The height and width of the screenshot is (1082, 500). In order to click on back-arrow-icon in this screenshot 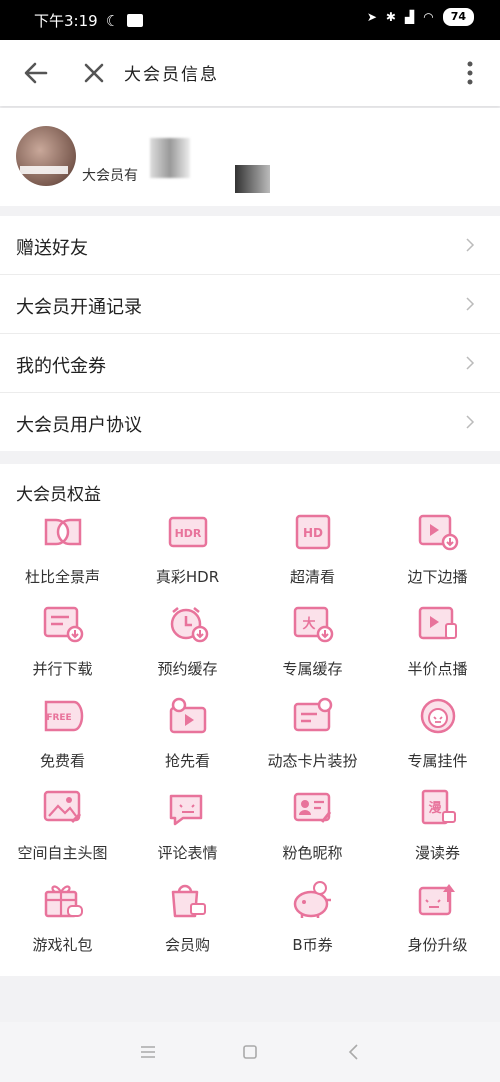, I will do `click(36, 73)`.